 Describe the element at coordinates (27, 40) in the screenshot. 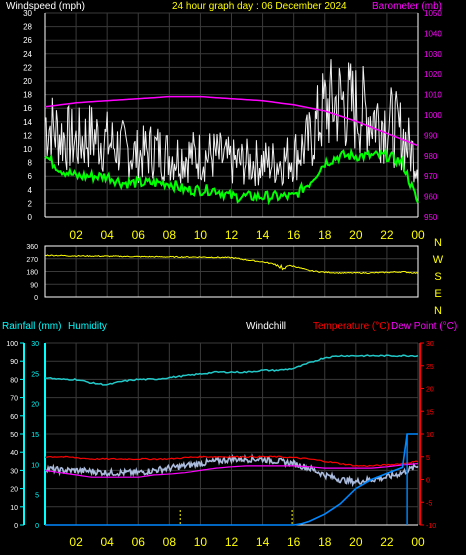

I see `y-tick-label: 26` at that location.